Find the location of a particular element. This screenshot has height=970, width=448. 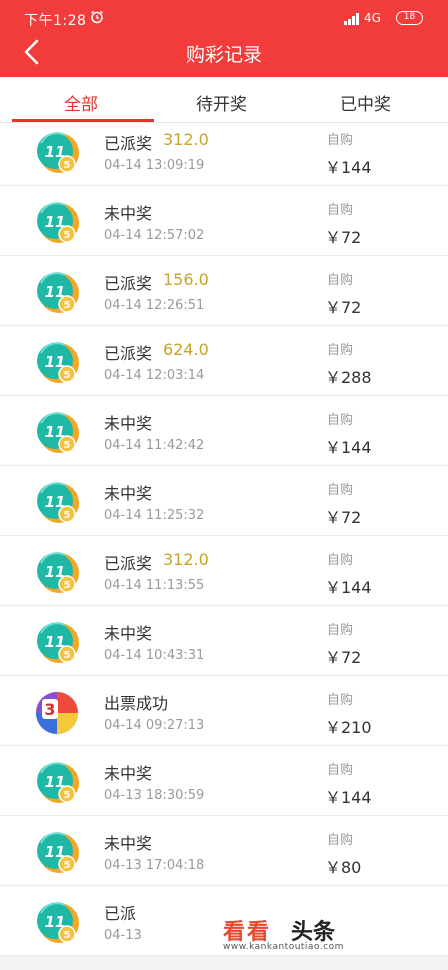

record-datetime: 04-14 12:03:14 is located at coordinates (154, 375).